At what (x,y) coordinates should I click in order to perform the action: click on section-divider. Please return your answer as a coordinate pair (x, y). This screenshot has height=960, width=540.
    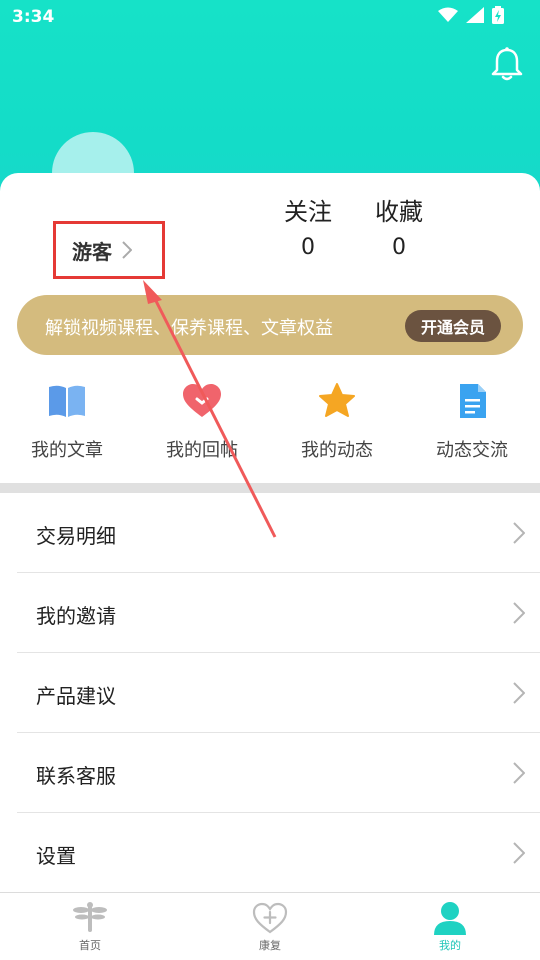
    Looking at the image, I should click on (270, 488).